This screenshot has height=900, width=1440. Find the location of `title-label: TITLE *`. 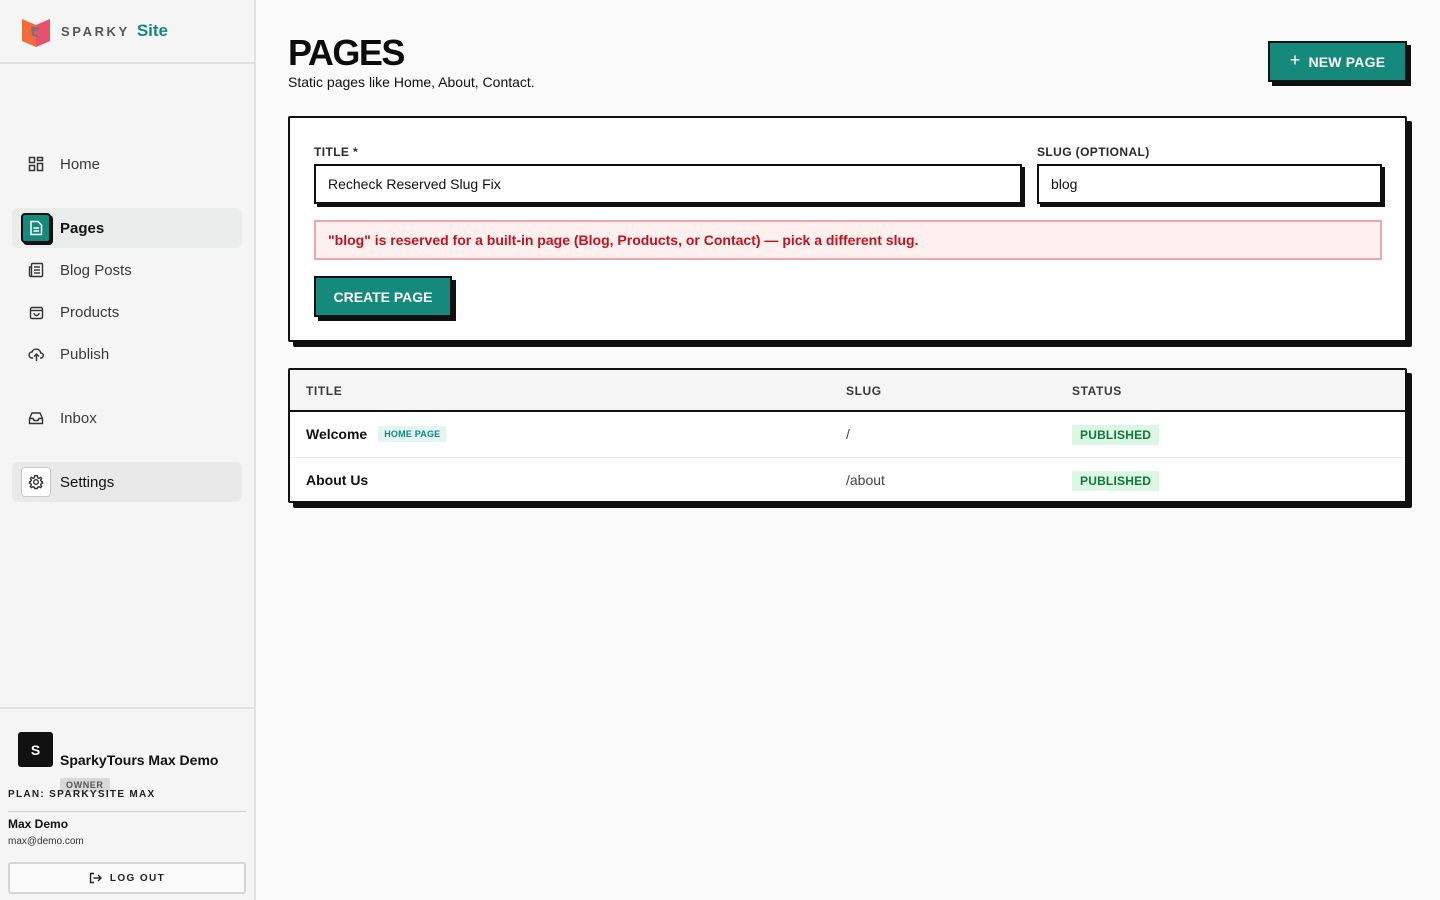

title-label: TITLE * is located at coordinates (336, 152).